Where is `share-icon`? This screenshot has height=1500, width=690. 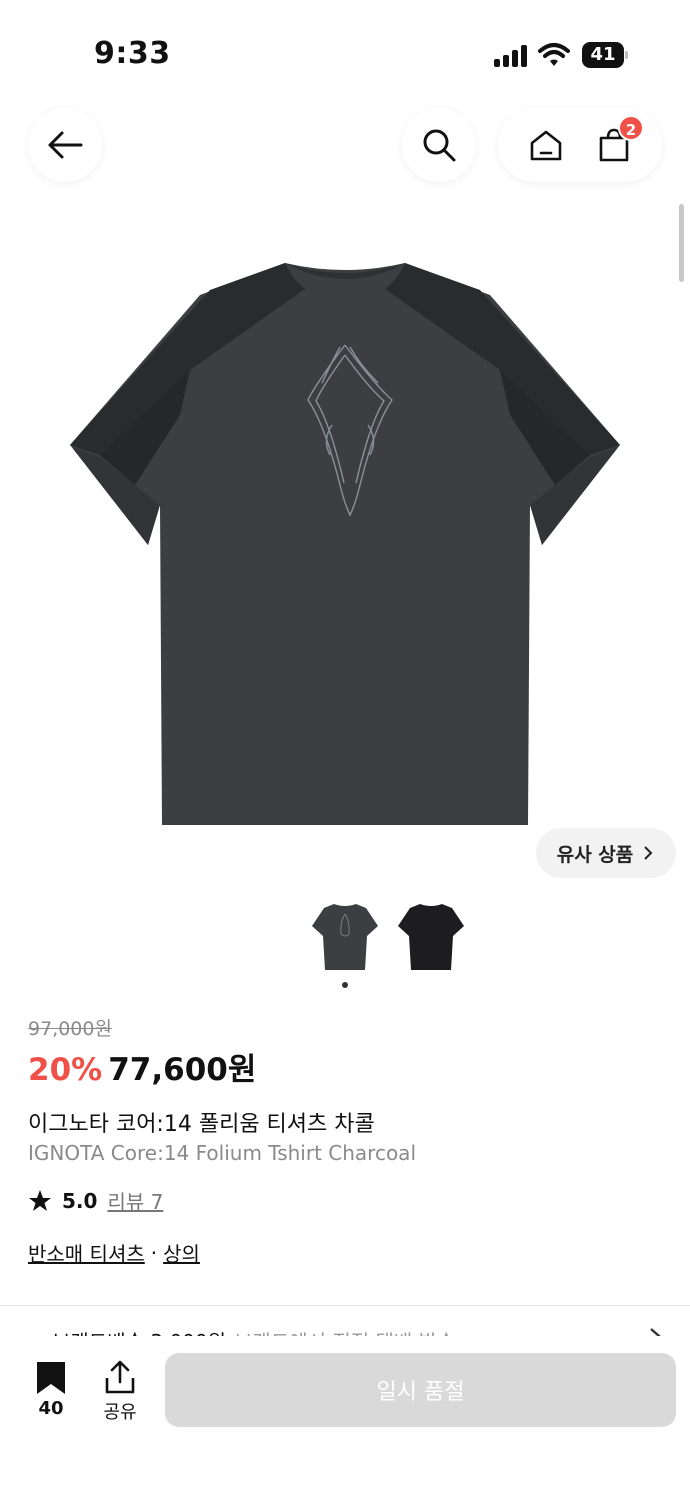 share-icon is located at coordinates (120, 1377).